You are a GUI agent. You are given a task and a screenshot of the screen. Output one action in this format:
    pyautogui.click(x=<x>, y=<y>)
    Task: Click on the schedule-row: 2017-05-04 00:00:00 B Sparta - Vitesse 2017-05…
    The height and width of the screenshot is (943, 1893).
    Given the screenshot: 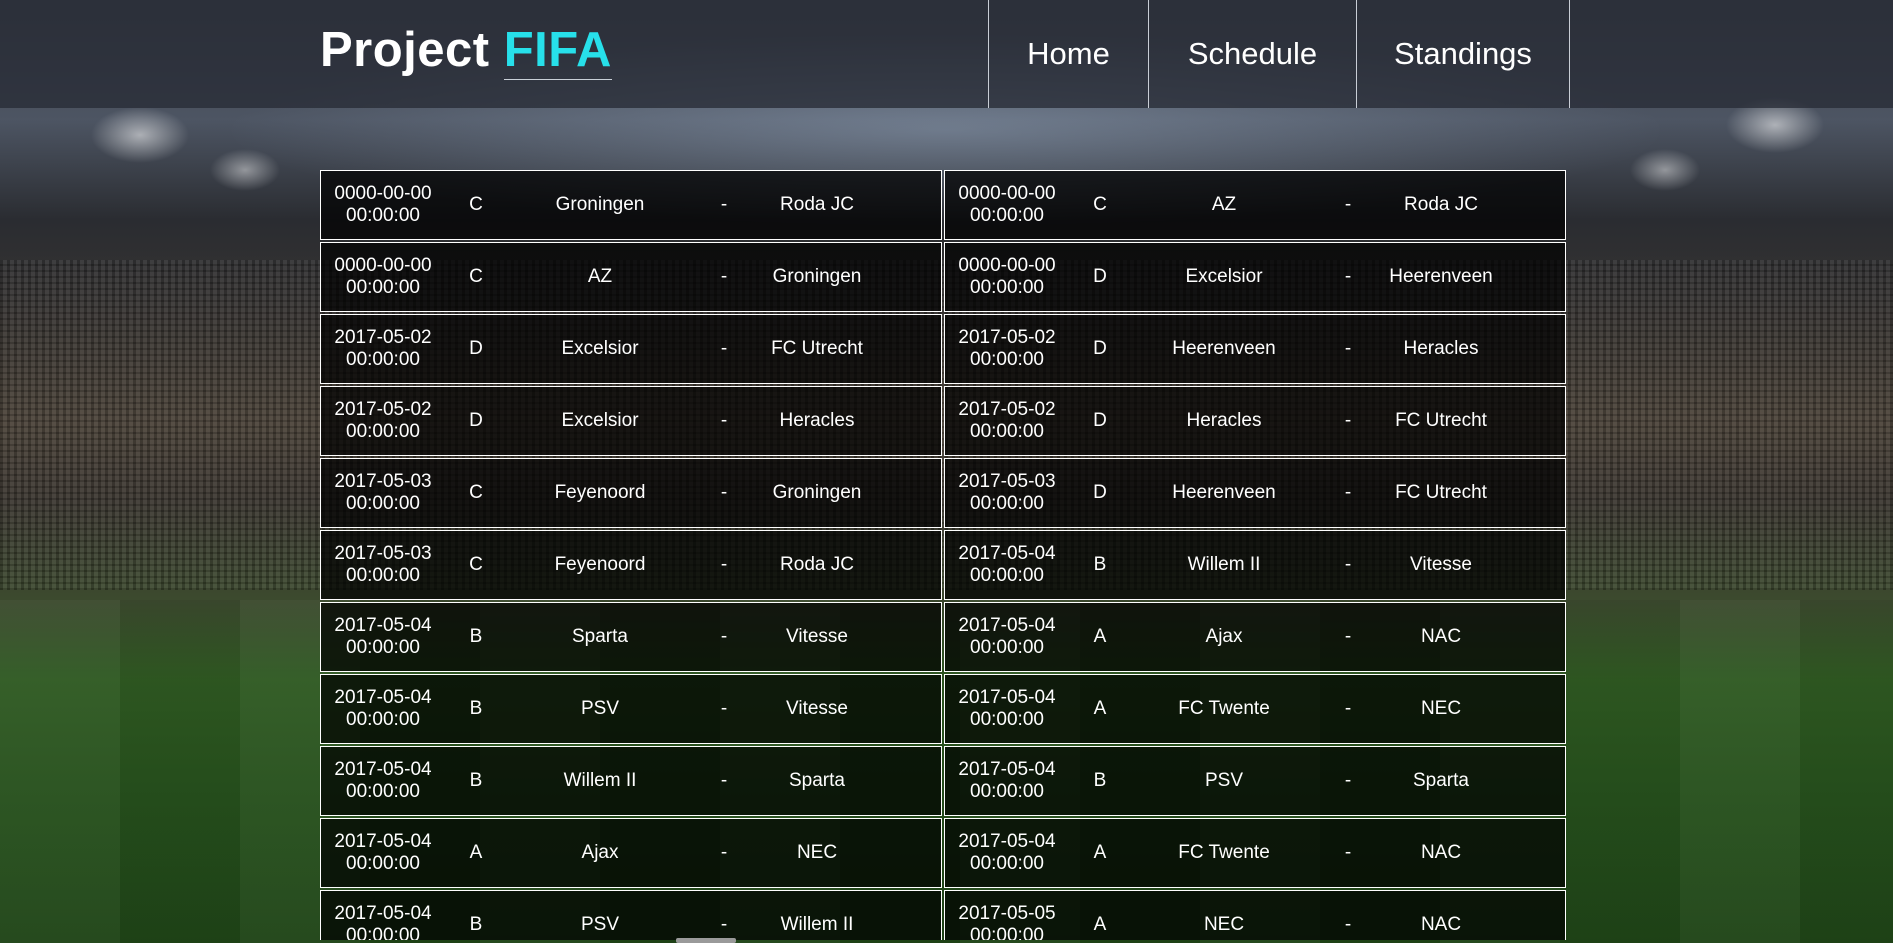 What is the action you would take?
    pyautogui.click(x=944, y=637)
    